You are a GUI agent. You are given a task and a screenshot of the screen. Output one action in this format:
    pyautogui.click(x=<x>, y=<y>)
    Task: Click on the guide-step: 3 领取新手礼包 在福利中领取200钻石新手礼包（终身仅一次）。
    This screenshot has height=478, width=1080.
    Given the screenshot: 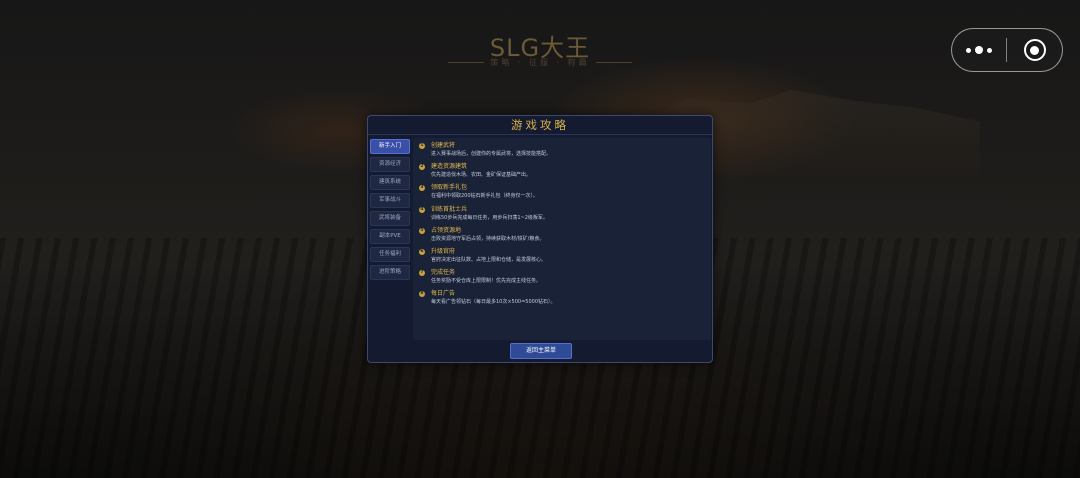 What is the action you would take?
    pyautogui.click(x=565, y=194)
    